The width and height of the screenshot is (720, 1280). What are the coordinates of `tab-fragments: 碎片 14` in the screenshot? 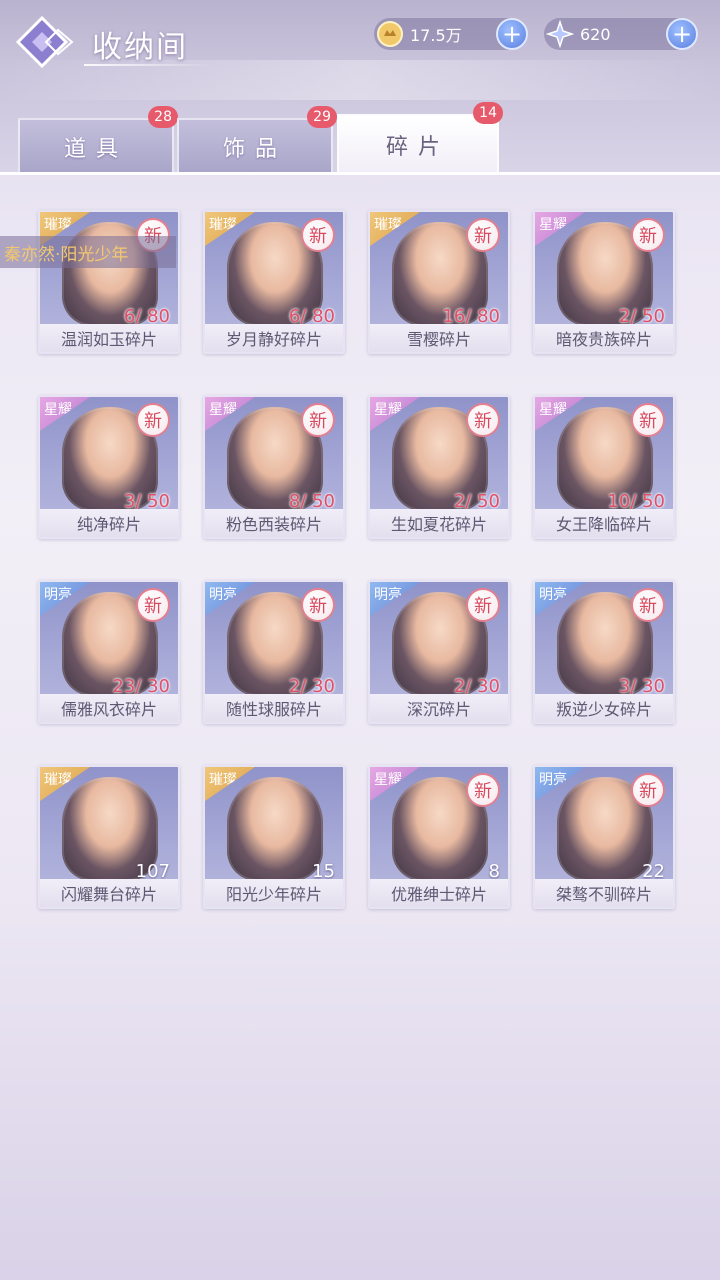 It's located at (420, 138).